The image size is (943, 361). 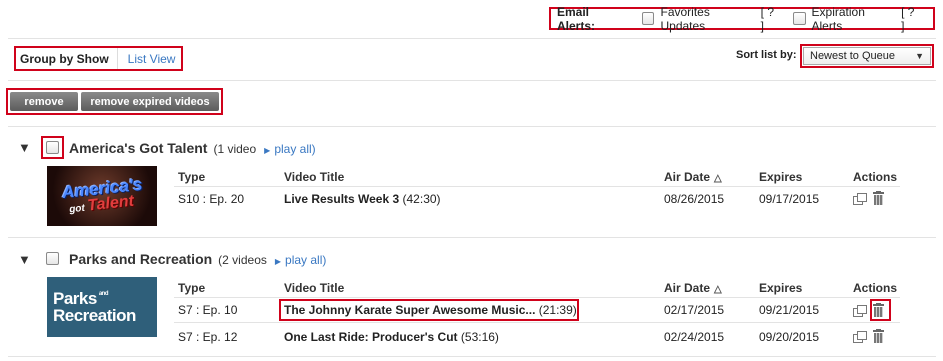 I want to click on episode-title: Live Results Week 3 (42:30), so click(x=362, y=199).